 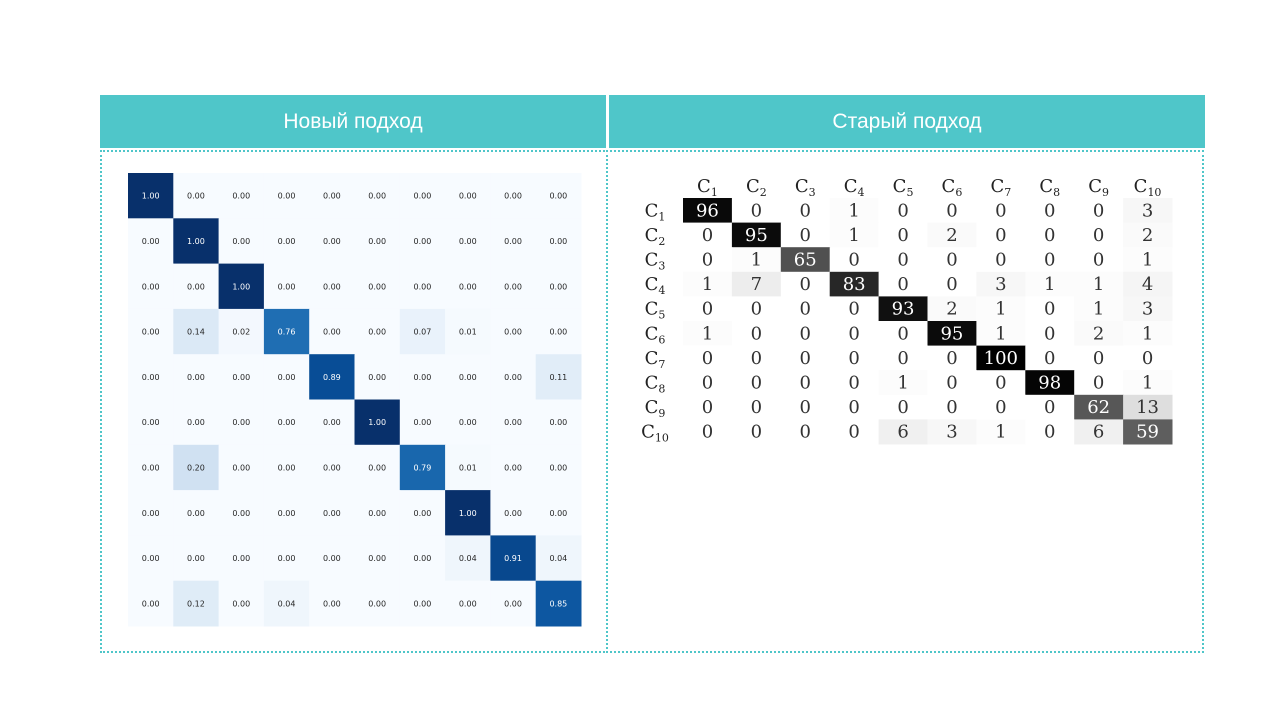 What do you see at coordinates (423, 332) in the screenshot?
I see `cell-value-label: 0.07` at bounding box center [423, 332].